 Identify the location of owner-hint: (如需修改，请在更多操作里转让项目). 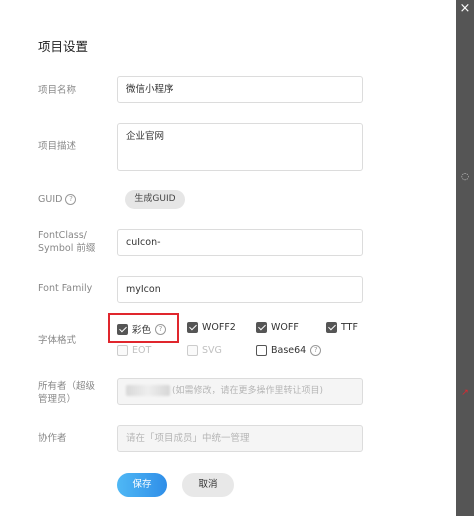
(248, 391).